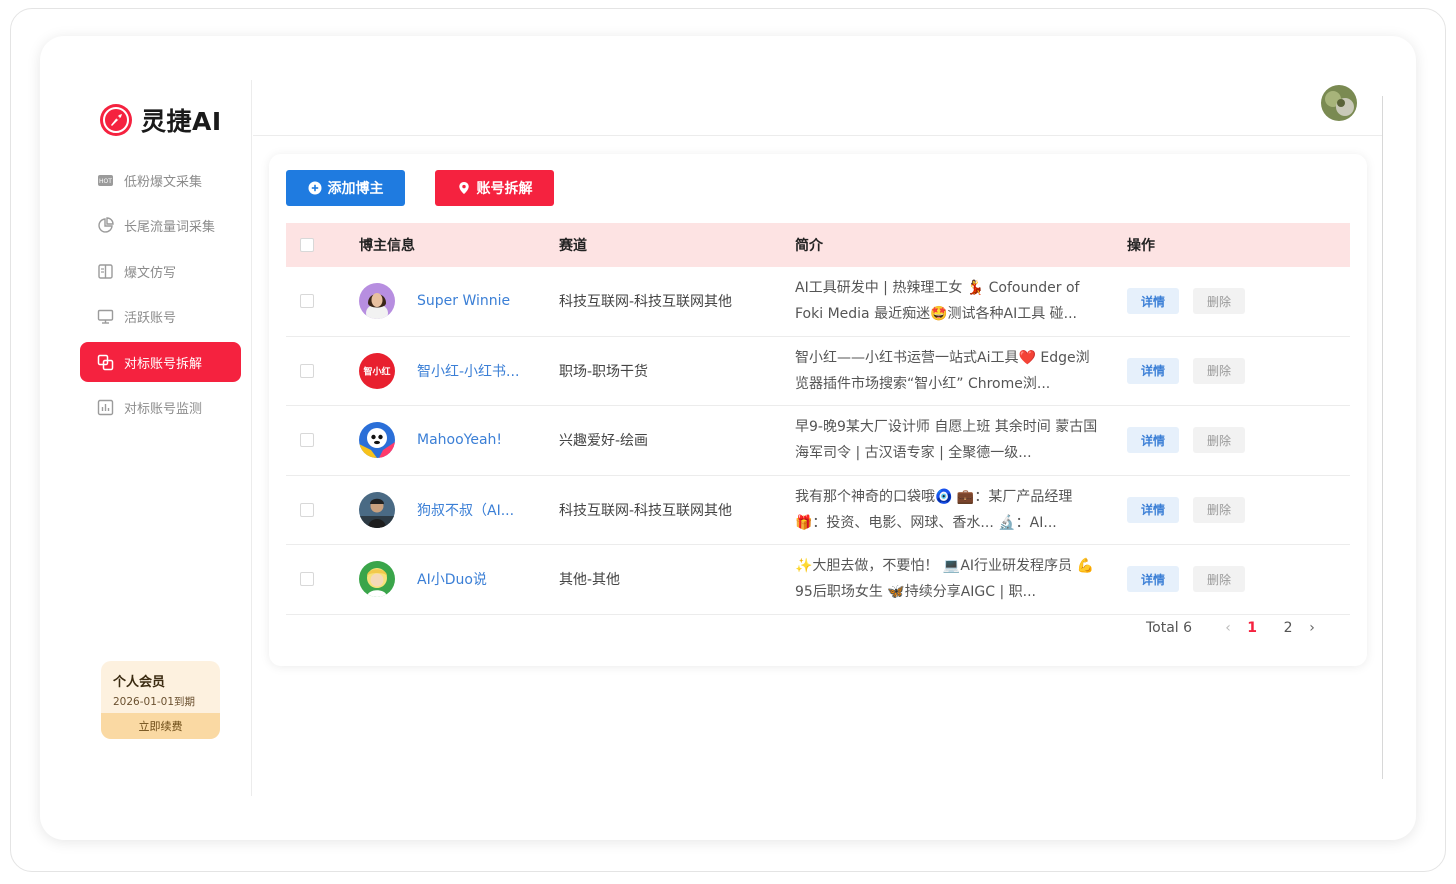 The image size is (1456, 884). Describe the element at coordinates (163, 364) in the screenshot. I see `sidebar-item-label: 对标账号拆解` at that location.